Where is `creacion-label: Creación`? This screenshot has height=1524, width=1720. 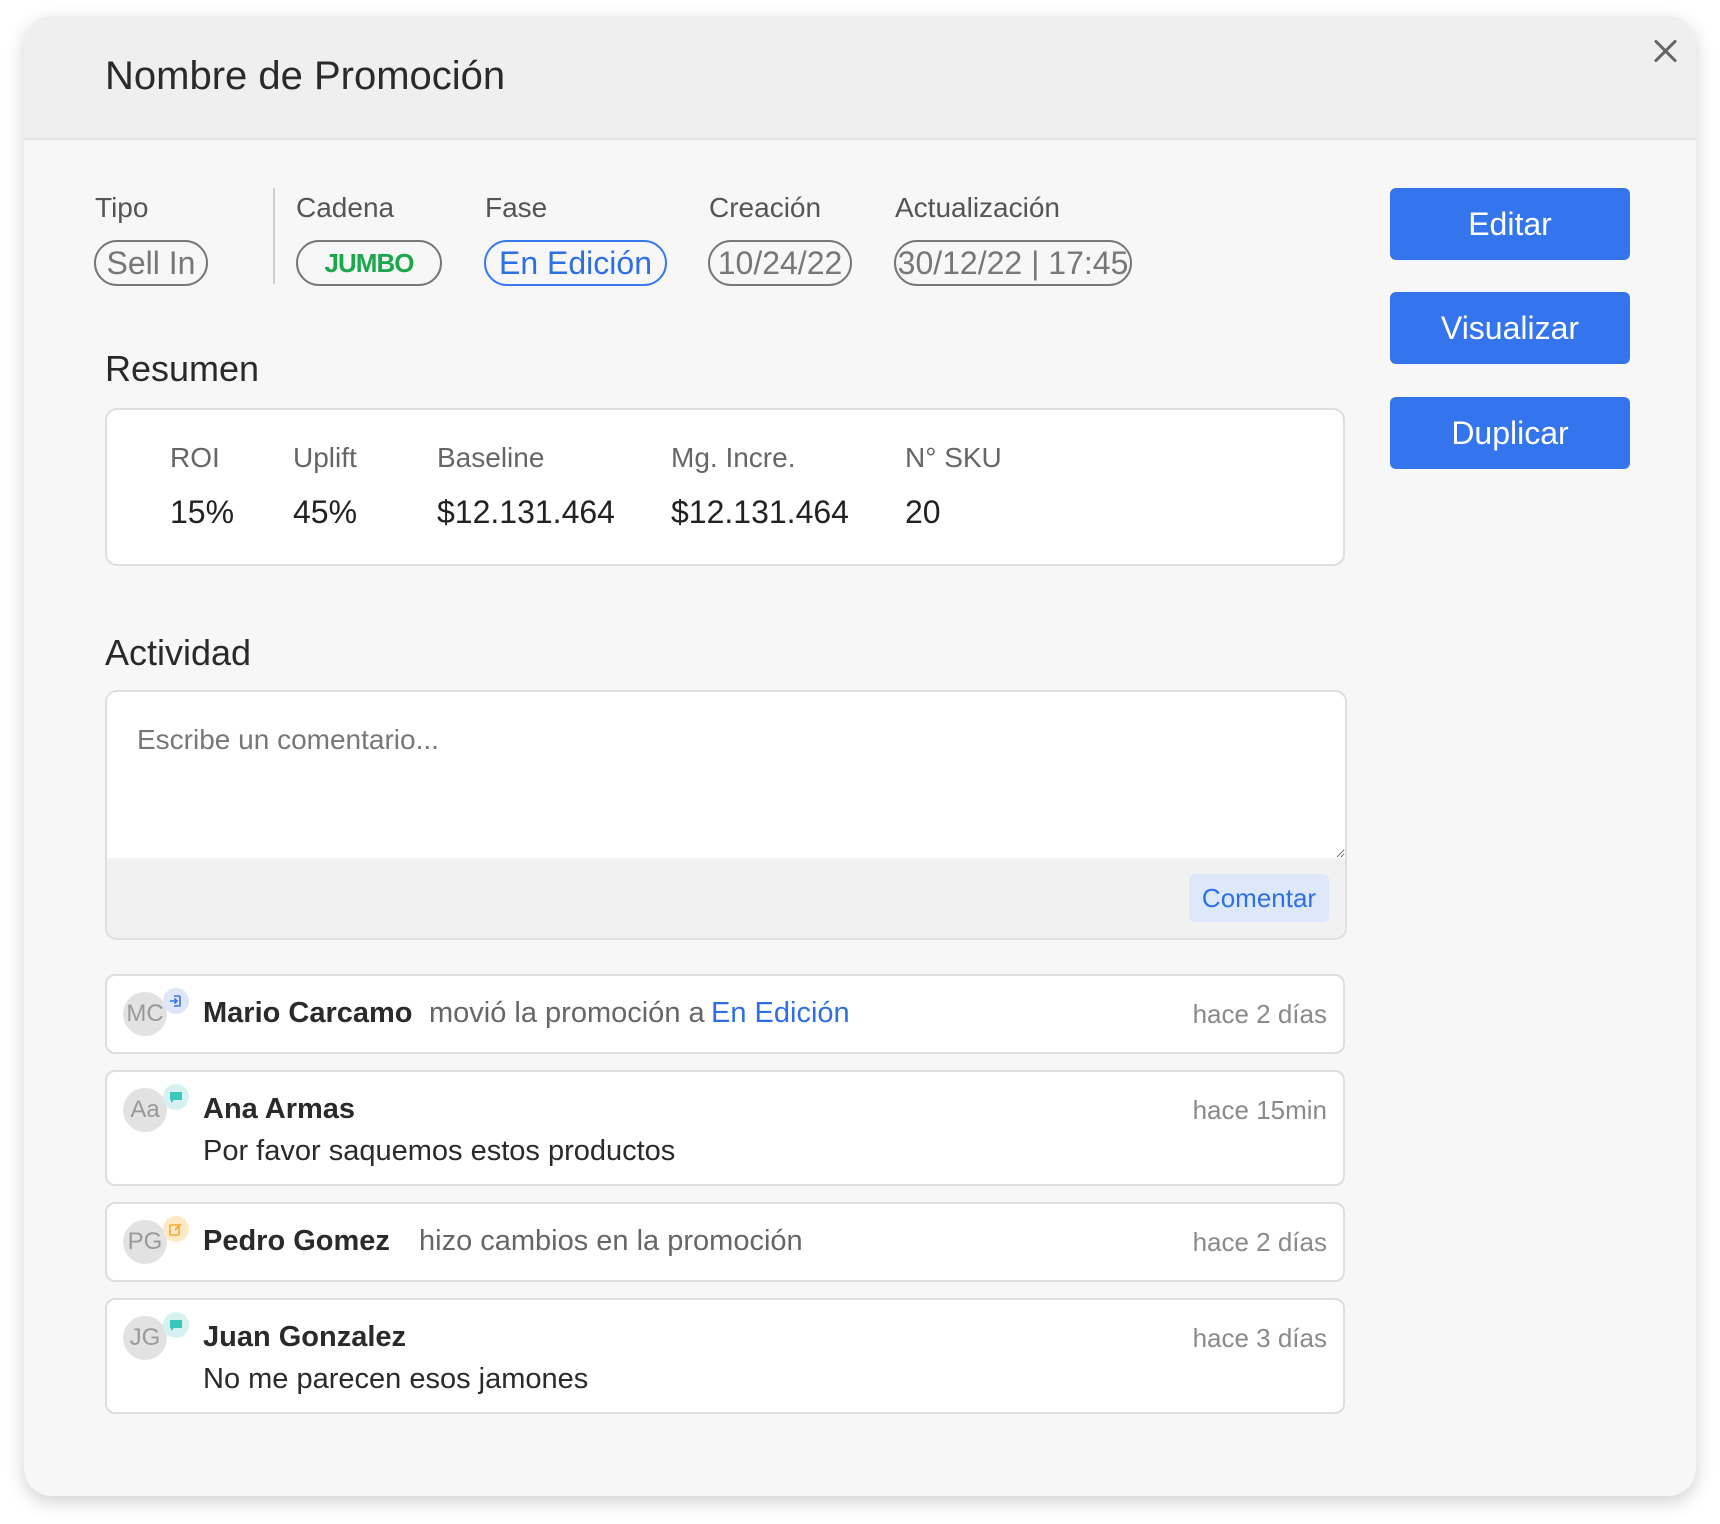 creacion-label: Creación is located at coordinates (765, 207).